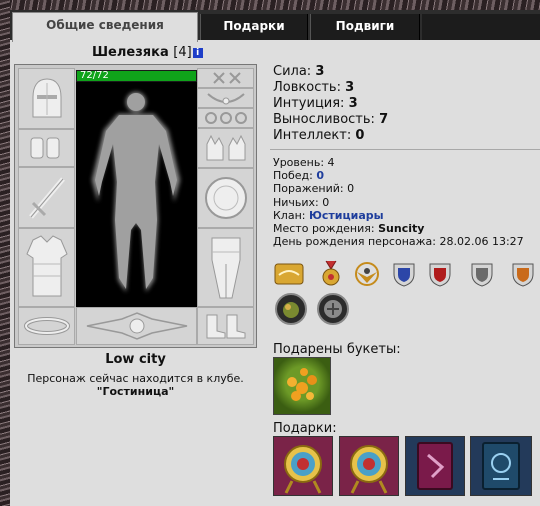 This screenshot has width=540, height=506. Describe the element at coordinates (354, 242) in the screenshot. I see `info-label: День рождения персонажа:` at that location.